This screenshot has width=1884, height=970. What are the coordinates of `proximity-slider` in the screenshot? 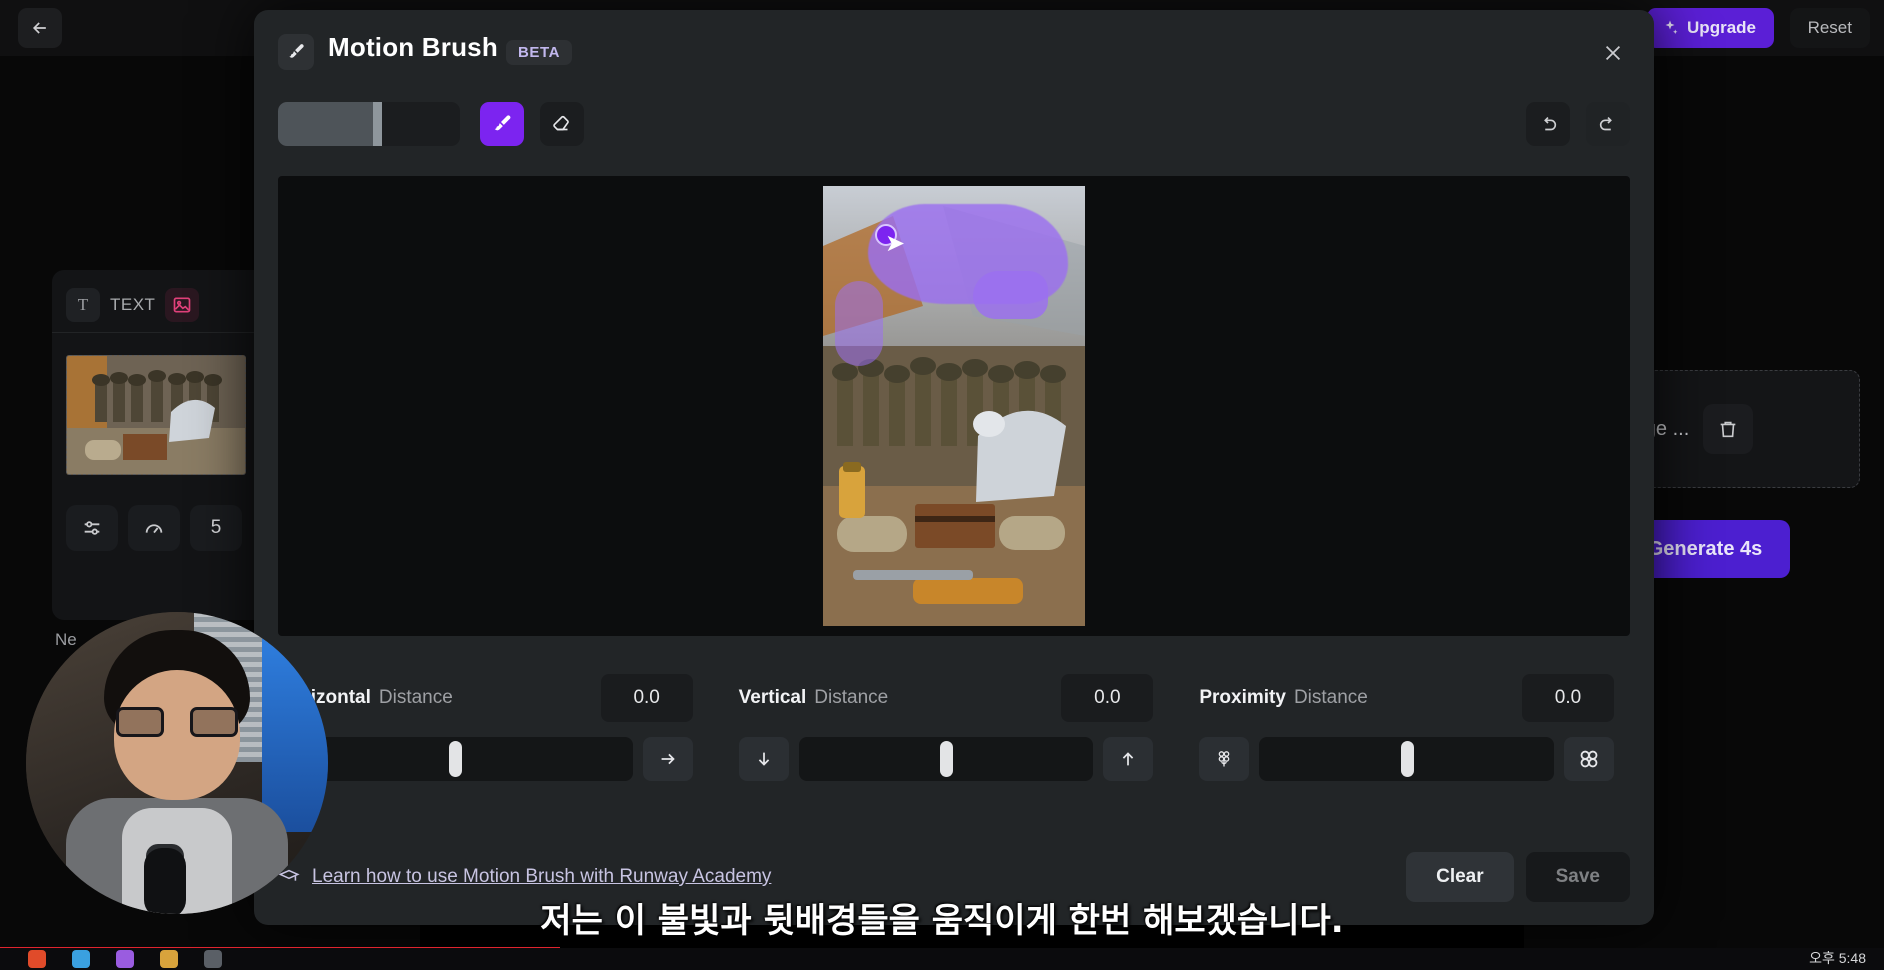 It's located at (1407, 759).